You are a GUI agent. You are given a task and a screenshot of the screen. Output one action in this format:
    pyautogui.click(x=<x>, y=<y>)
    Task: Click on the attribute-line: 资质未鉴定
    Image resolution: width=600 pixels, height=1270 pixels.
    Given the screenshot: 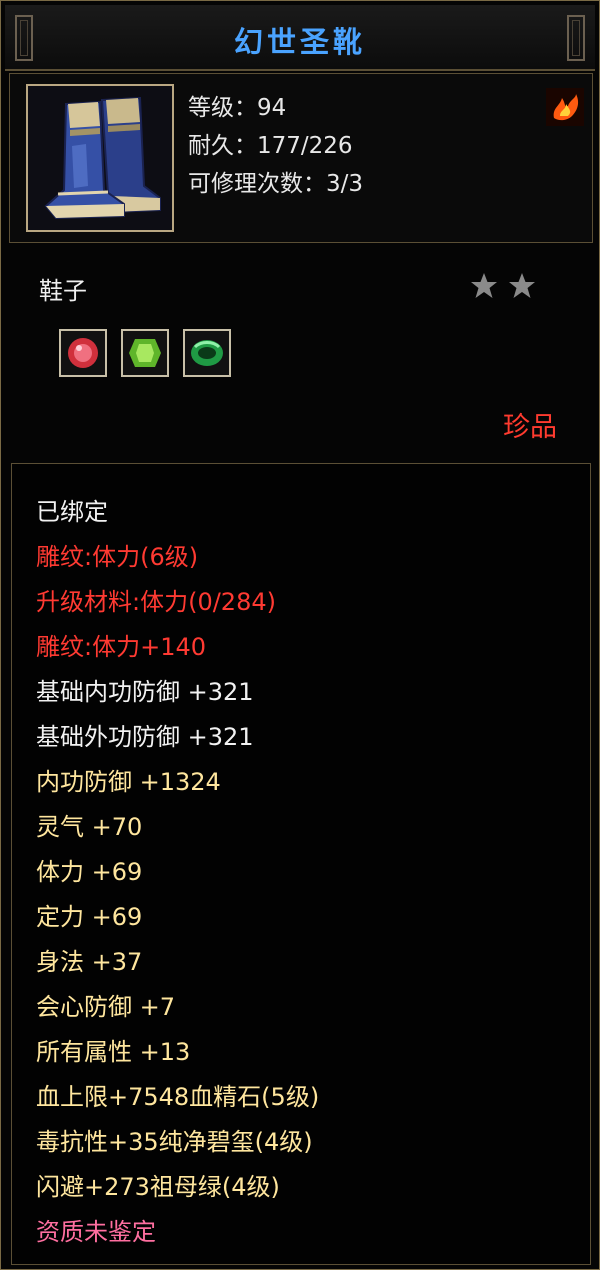 What is the action you would take?
    pyautogui.click(x=96, y=1232)
    